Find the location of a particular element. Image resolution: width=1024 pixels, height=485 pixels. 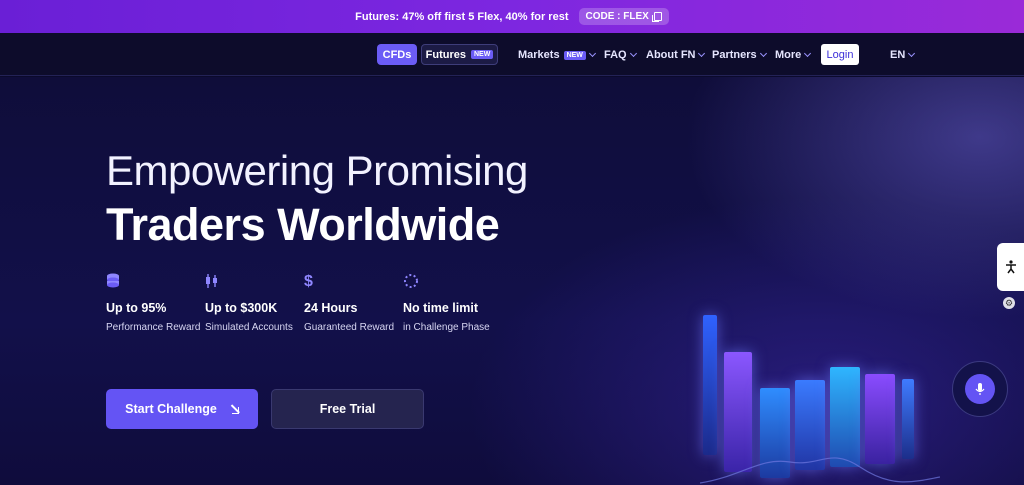

feature-performance: Up to 95% Performance Reward is located at coordinates (161, 304).